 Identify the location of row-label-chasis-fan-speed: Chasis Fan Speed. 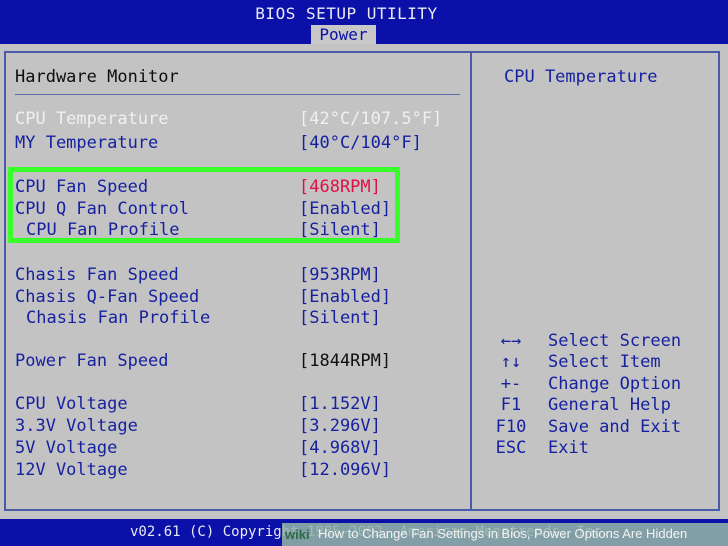
(97, 275).